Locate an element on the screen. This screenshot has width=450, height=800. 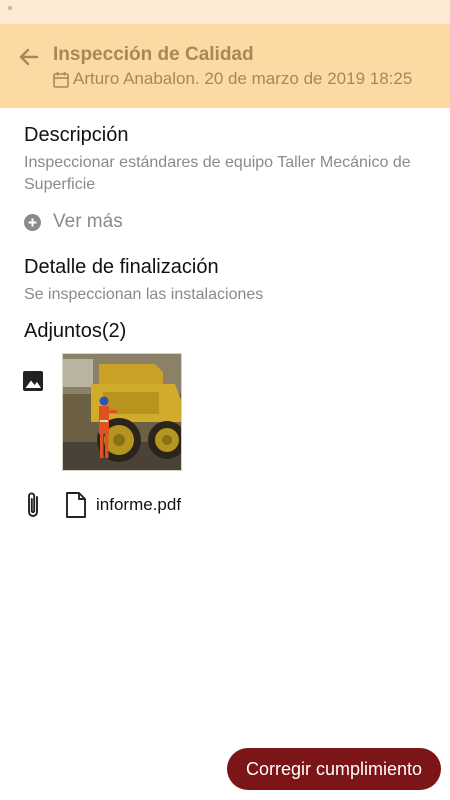
corregir-cumplimiento-button: Corregir cumplimiento is located at coordinates (334, 769).